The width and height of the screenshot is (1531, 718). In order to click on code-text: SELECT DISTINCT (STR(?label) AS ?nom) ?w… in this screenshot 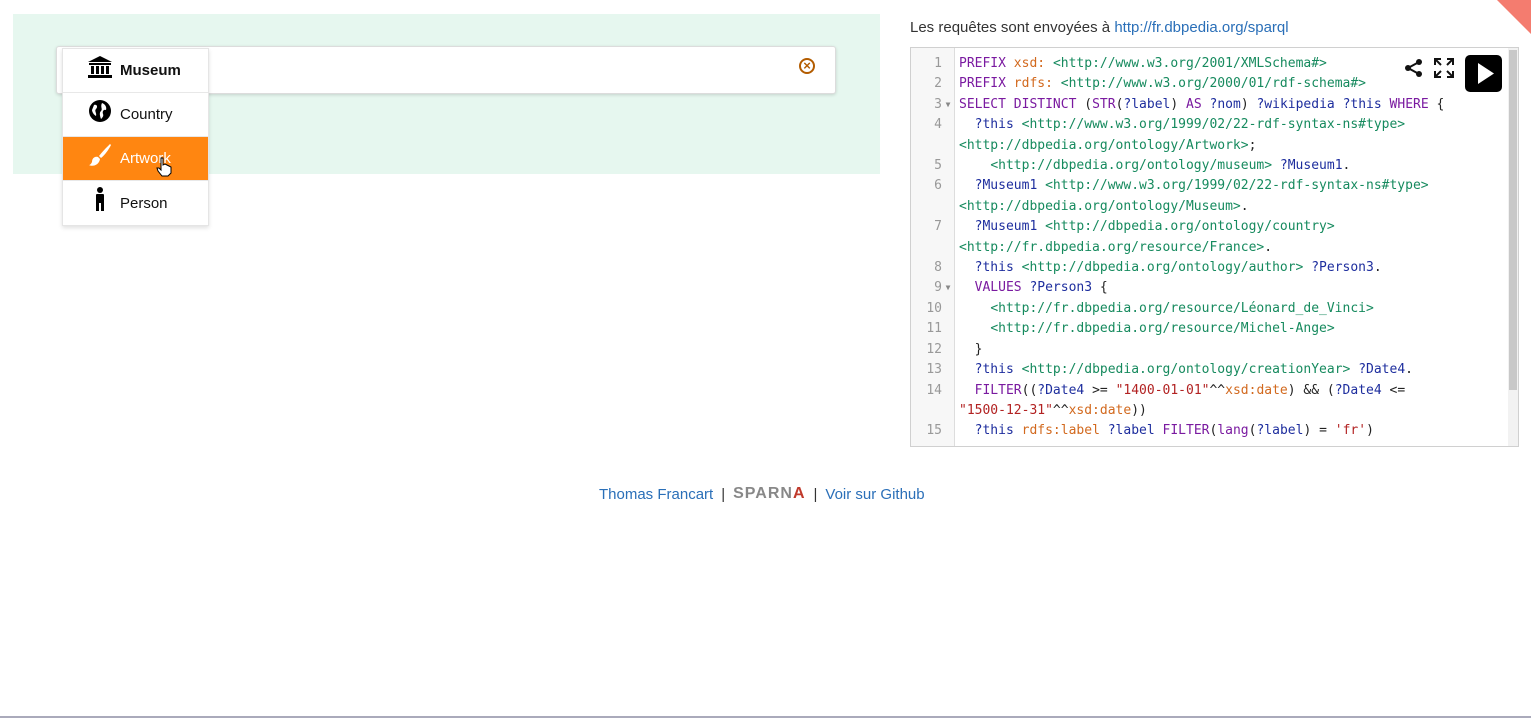, I will do `click(1199, 105)`.